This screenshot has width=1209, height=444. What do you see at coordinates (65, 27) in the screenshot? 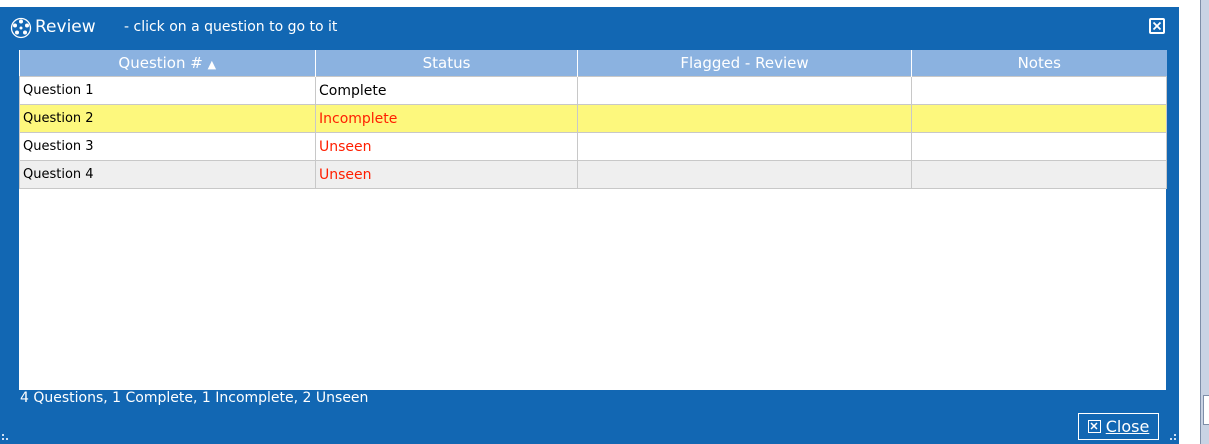
I see `dialog-title: Review` at bounding box center [65, 27].